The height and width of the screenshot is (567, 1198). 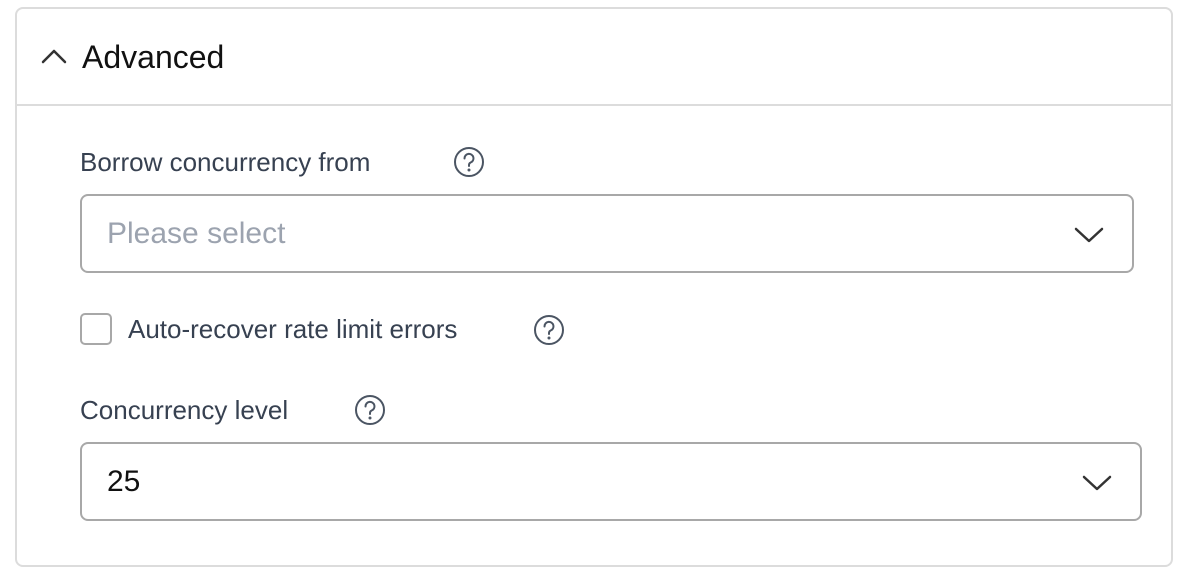 I want to click on borrow-concurrency-placeholder: Please select, so click(x=196, y=233).